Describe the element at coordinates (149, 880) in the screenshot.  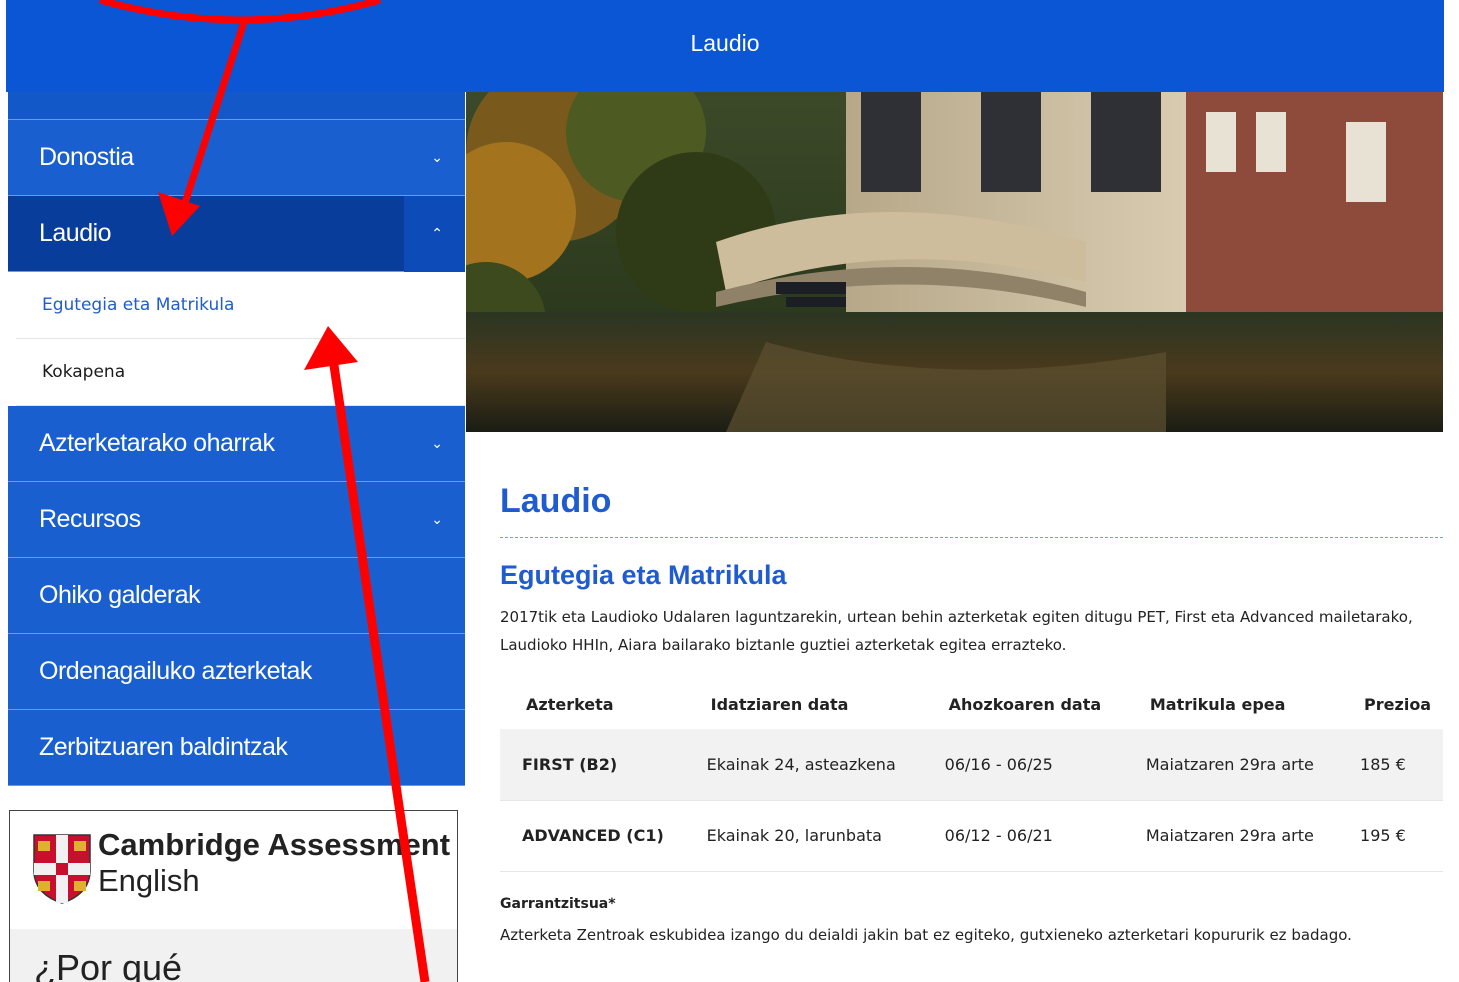
I see `brand-subname: English` at that location.